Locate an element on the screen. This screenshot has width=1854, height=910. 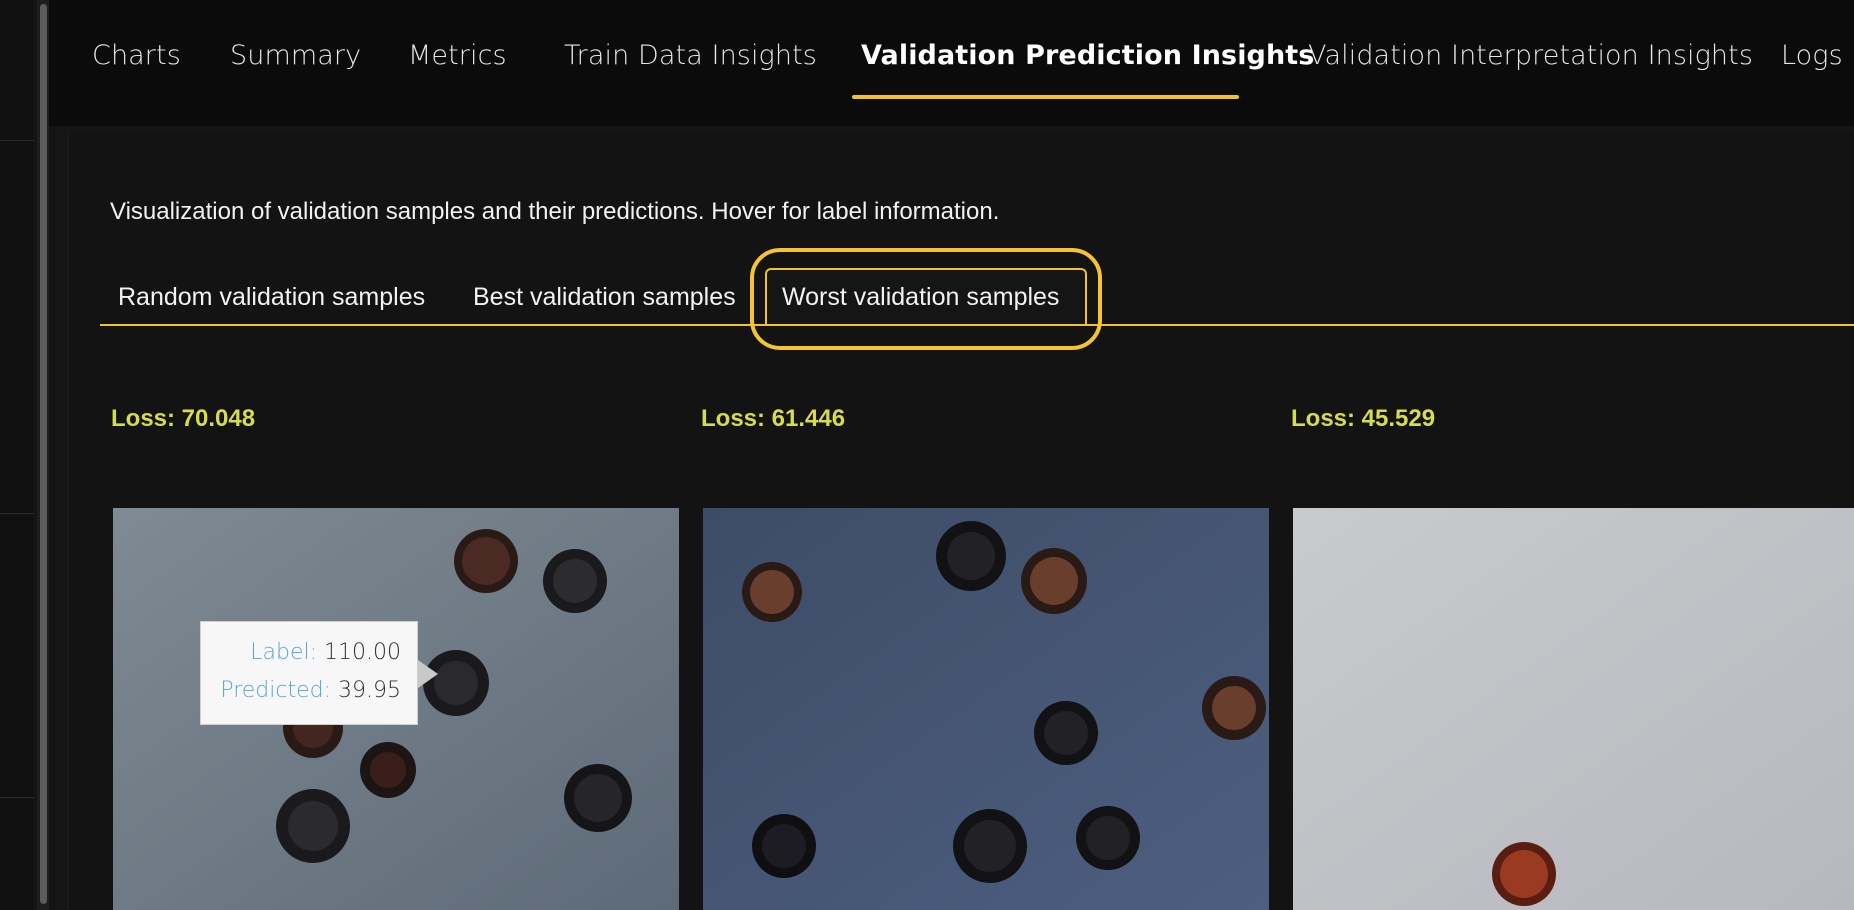
tab-validation-prediction-insights: Validation Prediction Insights is located at coordinates (1087, 55).